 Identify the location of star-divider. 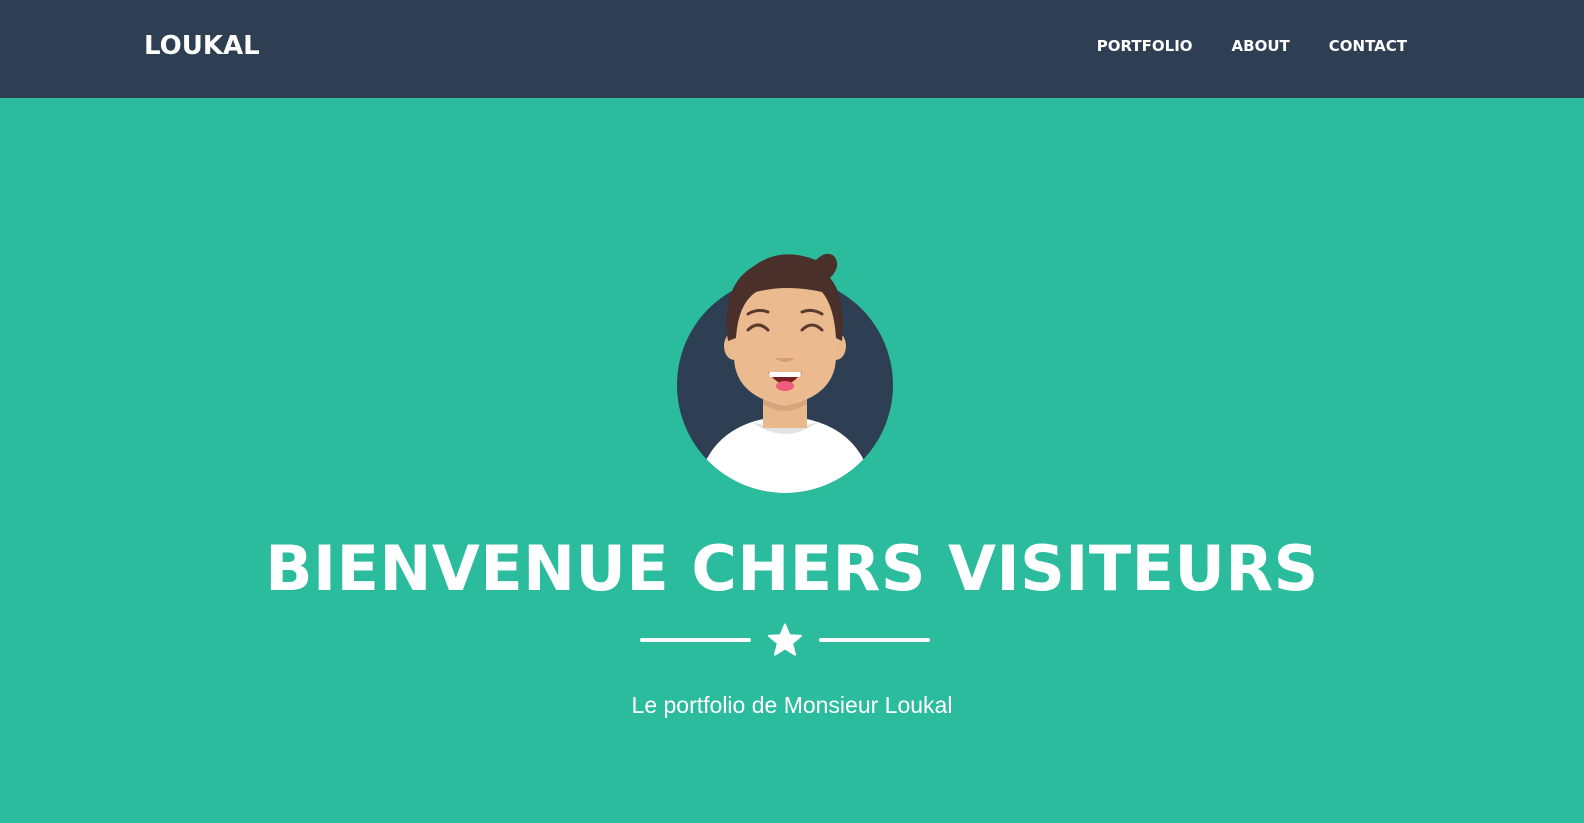
(785, 640).